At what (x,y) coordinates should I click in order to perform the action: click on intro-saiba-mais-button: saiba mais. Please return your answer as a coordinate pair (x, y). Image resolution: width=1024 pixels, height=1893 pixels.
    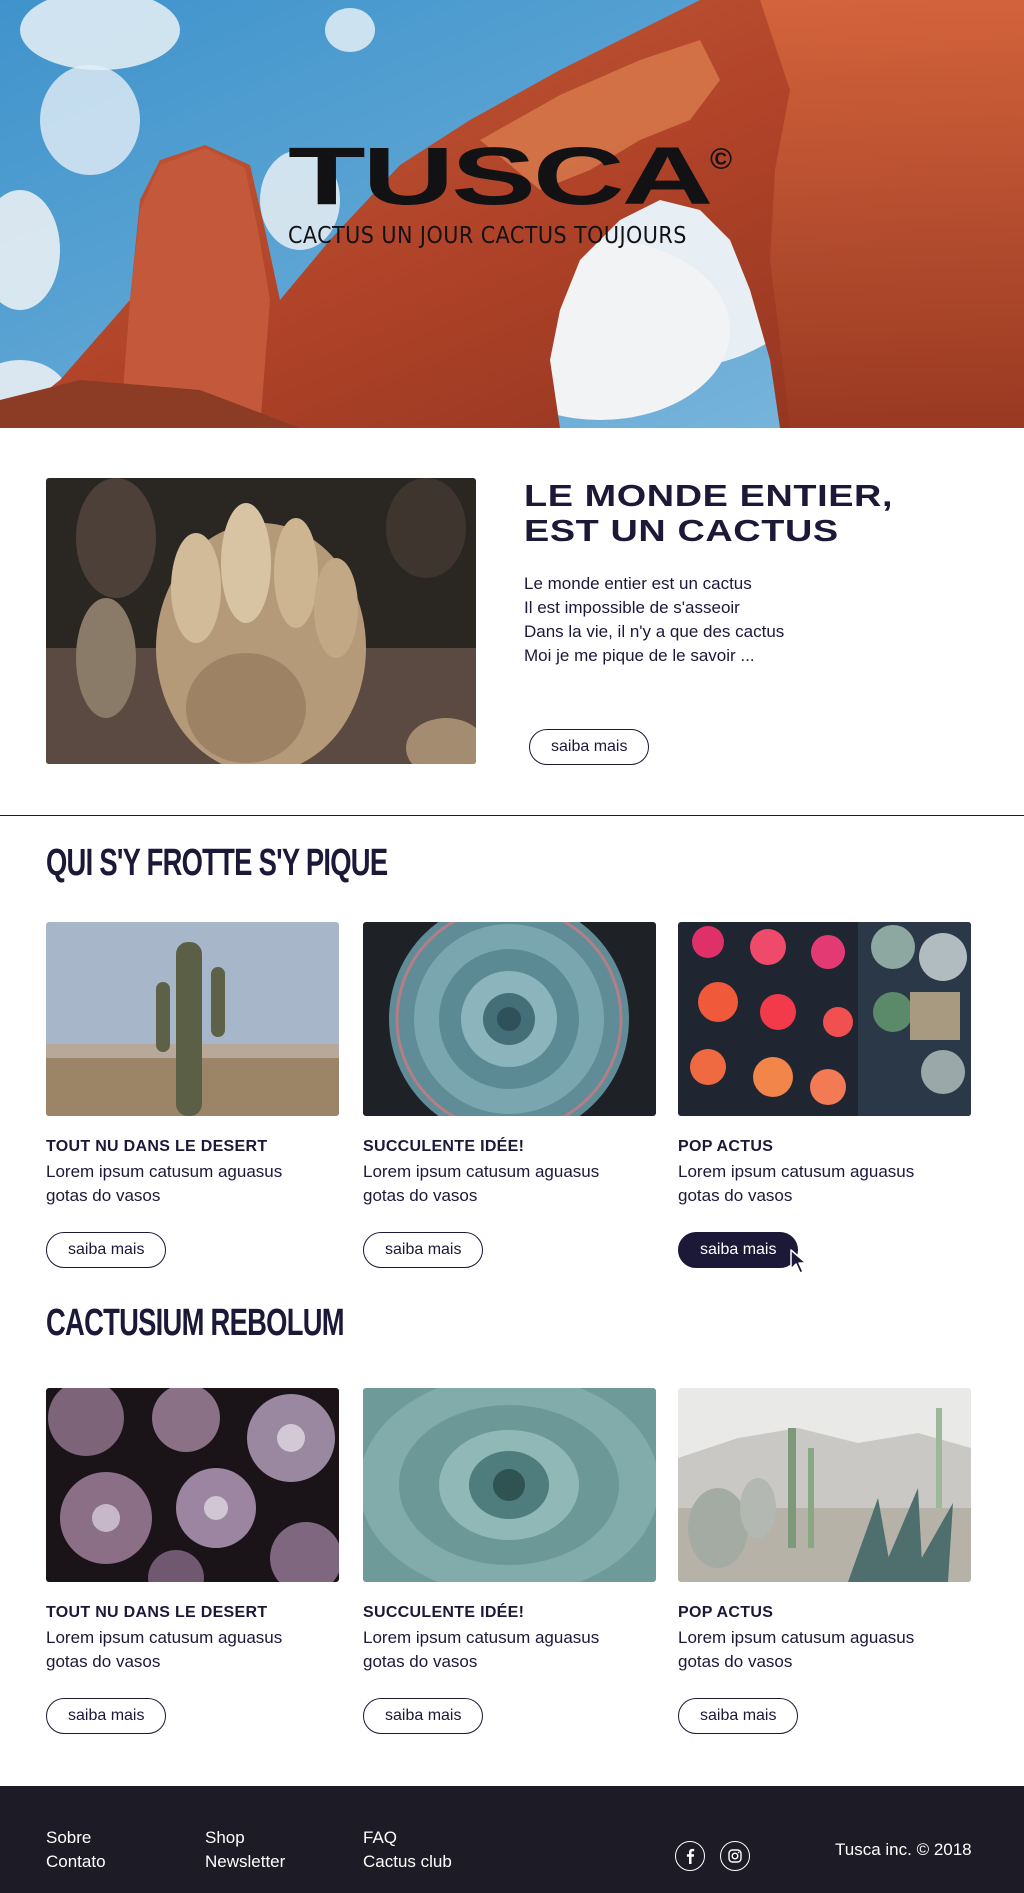
    Looking at the image, I should click on (589, 747).